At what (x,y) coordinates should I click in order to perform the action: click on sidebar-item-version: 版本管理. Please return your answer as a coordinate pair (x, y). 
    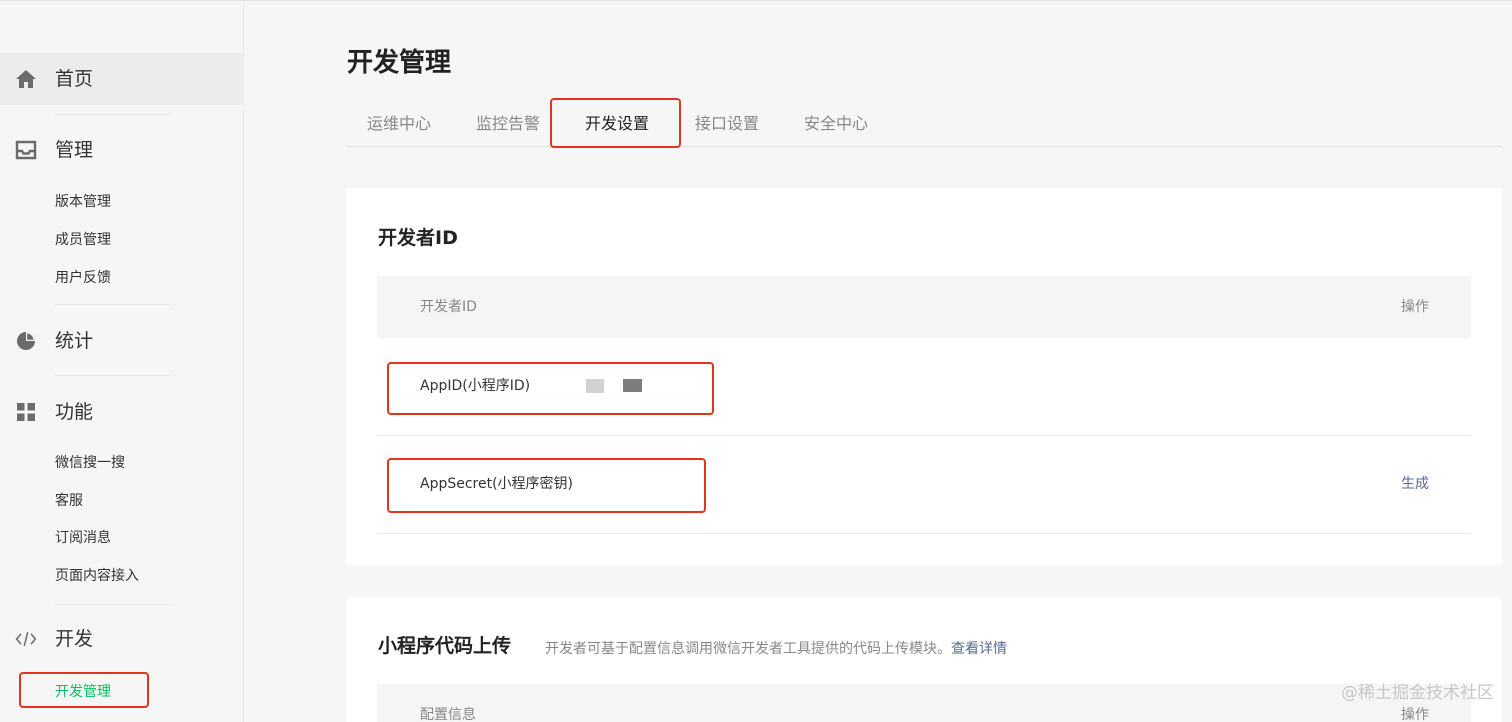
    Looking at the image, I should click on (83, 202).